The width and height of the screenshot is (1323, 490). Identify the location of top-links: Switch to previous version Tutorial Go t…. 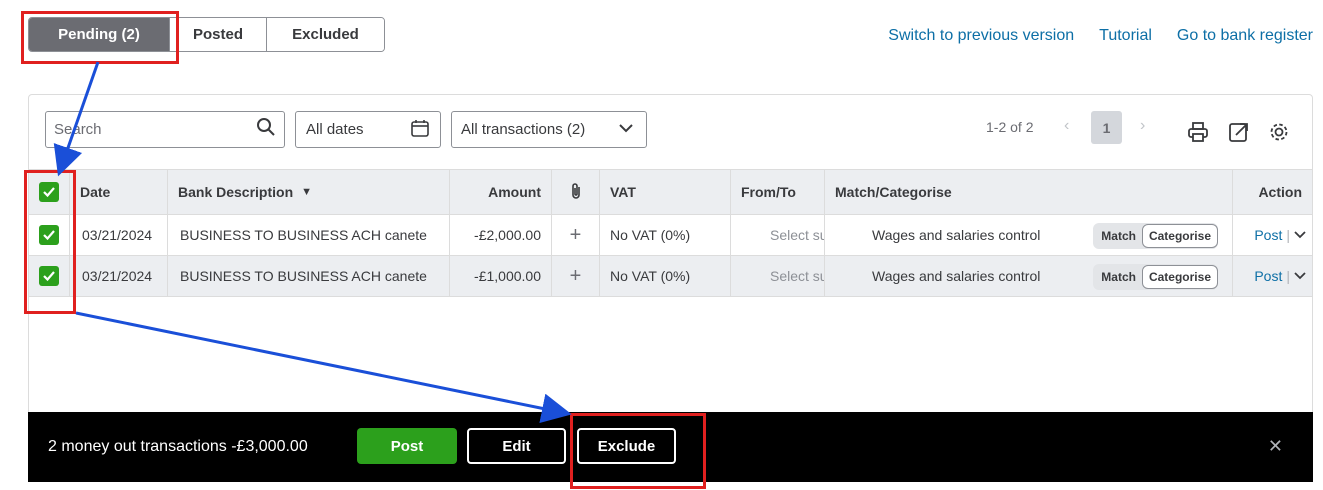
(1100, 36).